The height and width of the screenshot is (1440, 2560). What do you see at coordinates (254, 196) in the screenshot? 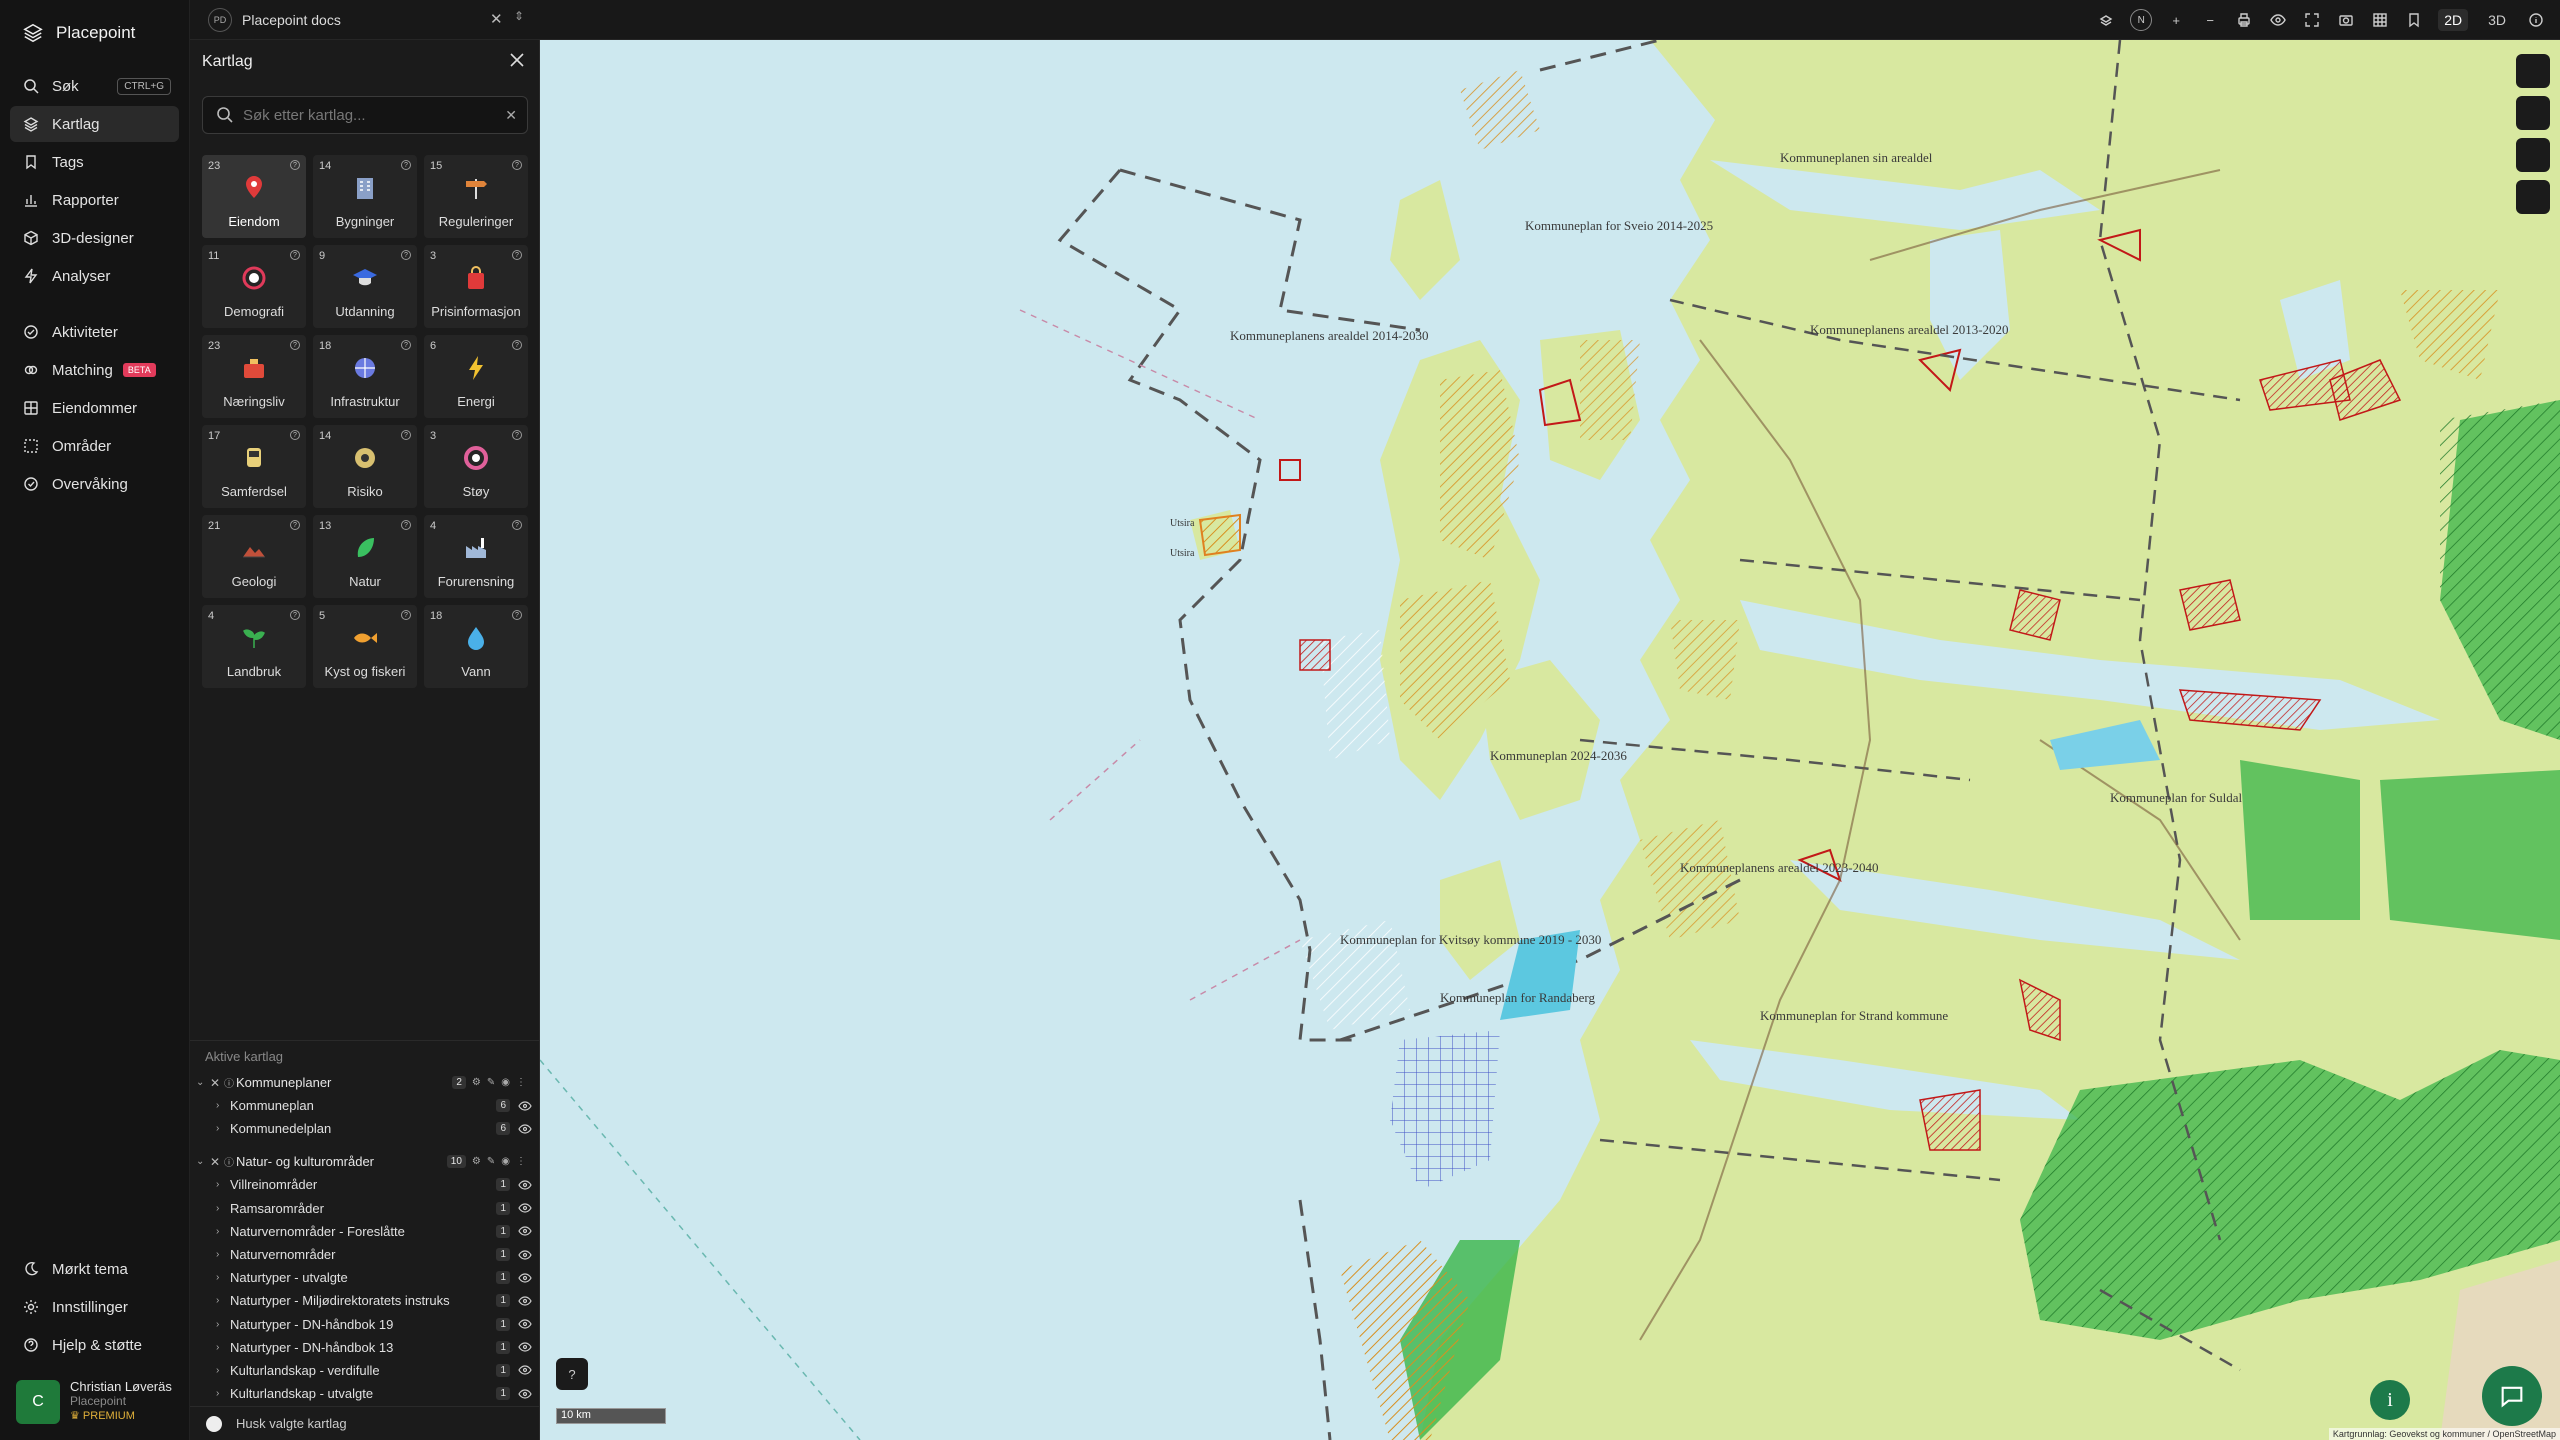
I see `category-tile-eiendom: 23 ? Eiendom` at bounding box center [254, 196].